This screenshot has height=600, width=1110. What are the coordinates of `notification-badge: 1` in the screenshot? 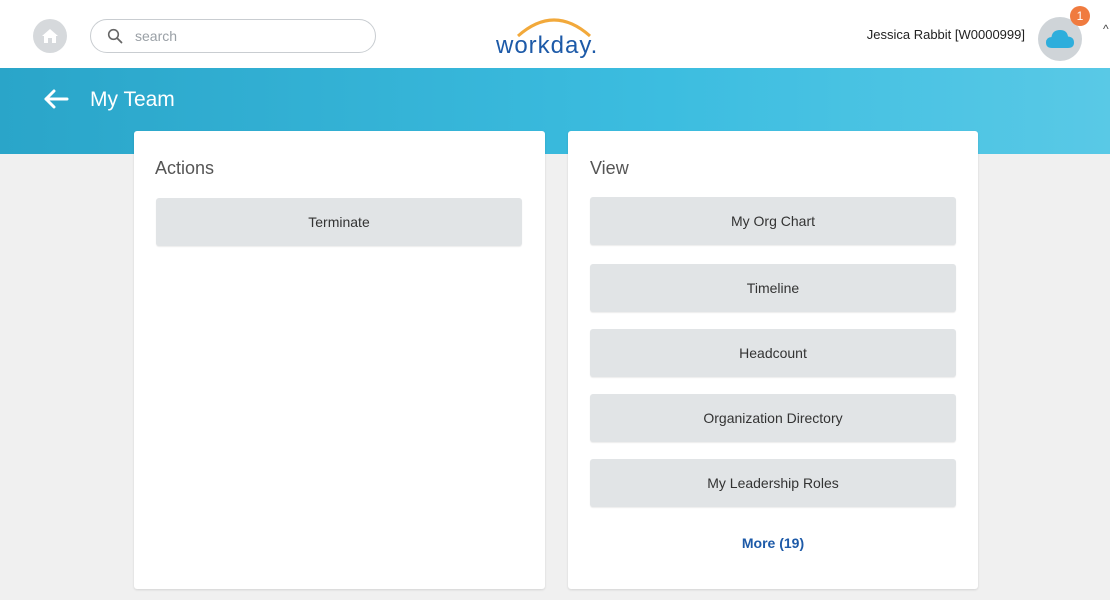 It's located at (1080, 16).